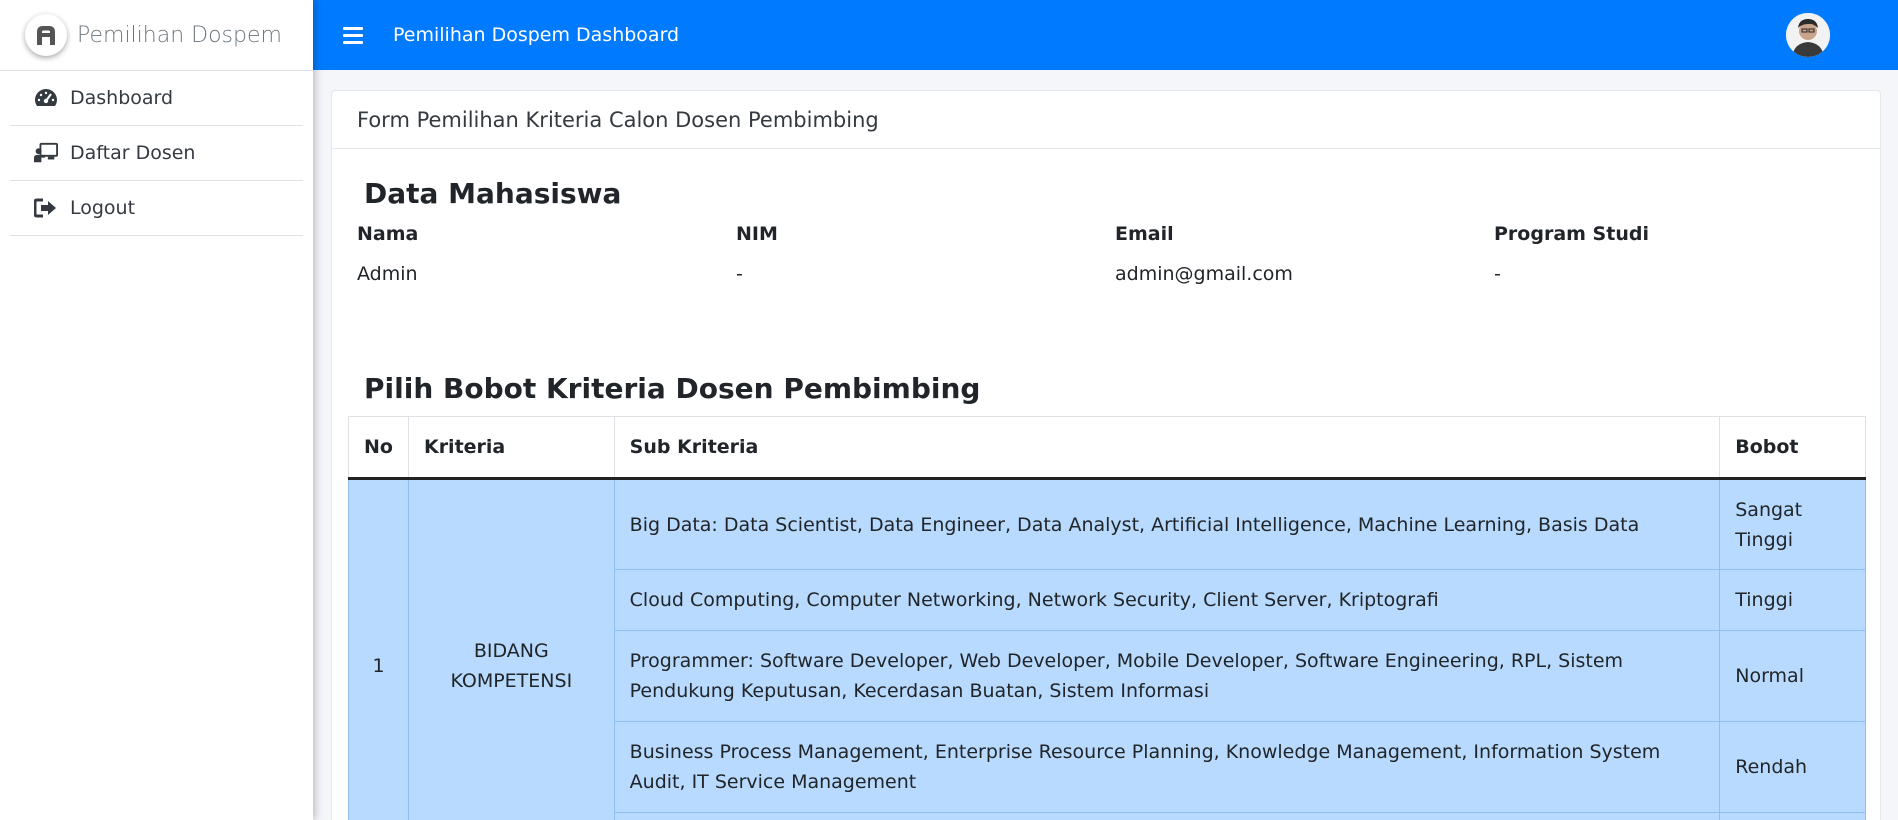  Describe the element at coordinates (353, 35) in the screenshot. I see `hamburger-menu-icon` at that location.